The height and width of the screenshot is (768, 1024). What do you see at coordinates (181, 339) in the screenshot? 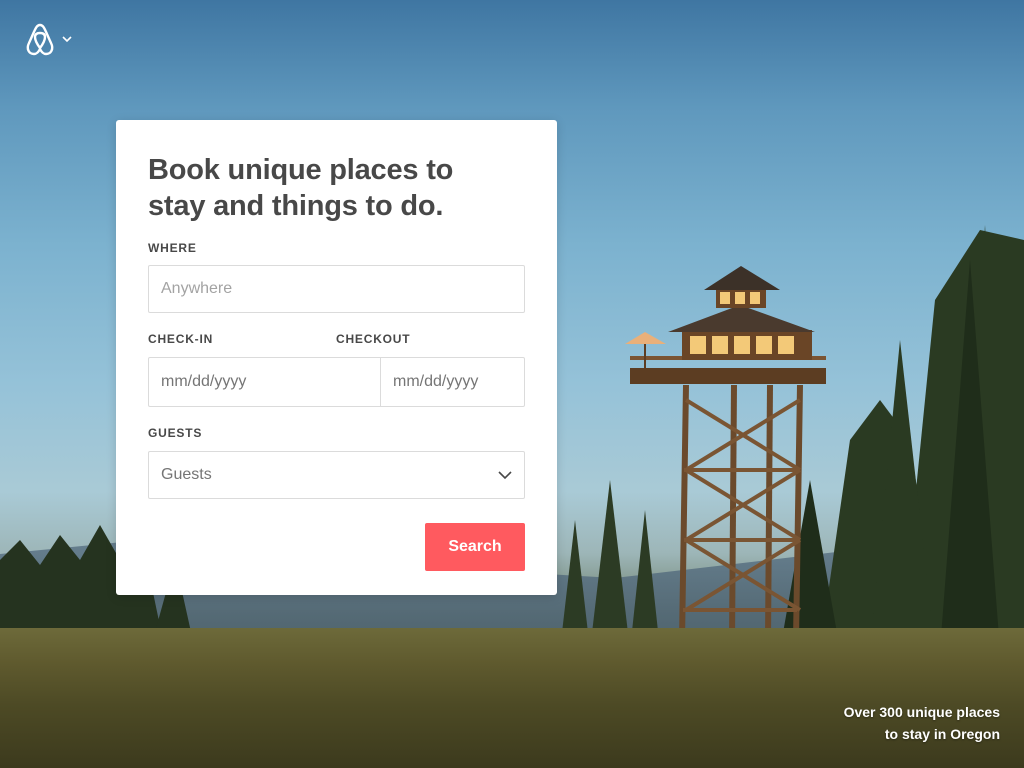
I see `check-in-label: CHECK-IN` at bounding box center [181, 339].